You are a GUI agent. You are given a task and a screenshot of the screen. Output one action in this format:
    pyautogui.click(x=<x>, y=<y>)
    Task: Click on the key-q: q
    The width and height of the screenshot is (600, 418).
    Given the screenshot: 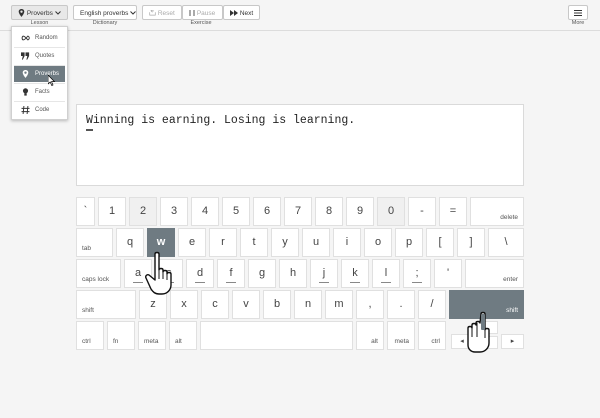 What is the action you would take?
    pyautogui.click(x=130, y=242)
    